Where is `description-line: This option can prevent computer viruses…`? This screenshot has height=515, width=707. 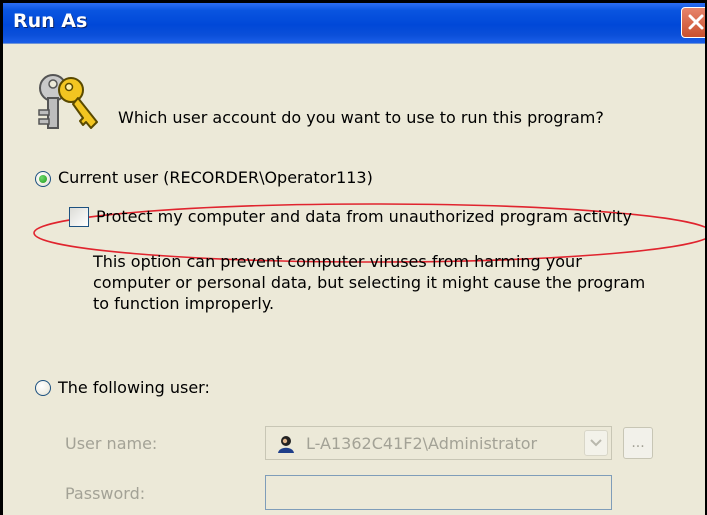 description-line: This option can prevent computer viruses… is located at coordinates (337, 261).